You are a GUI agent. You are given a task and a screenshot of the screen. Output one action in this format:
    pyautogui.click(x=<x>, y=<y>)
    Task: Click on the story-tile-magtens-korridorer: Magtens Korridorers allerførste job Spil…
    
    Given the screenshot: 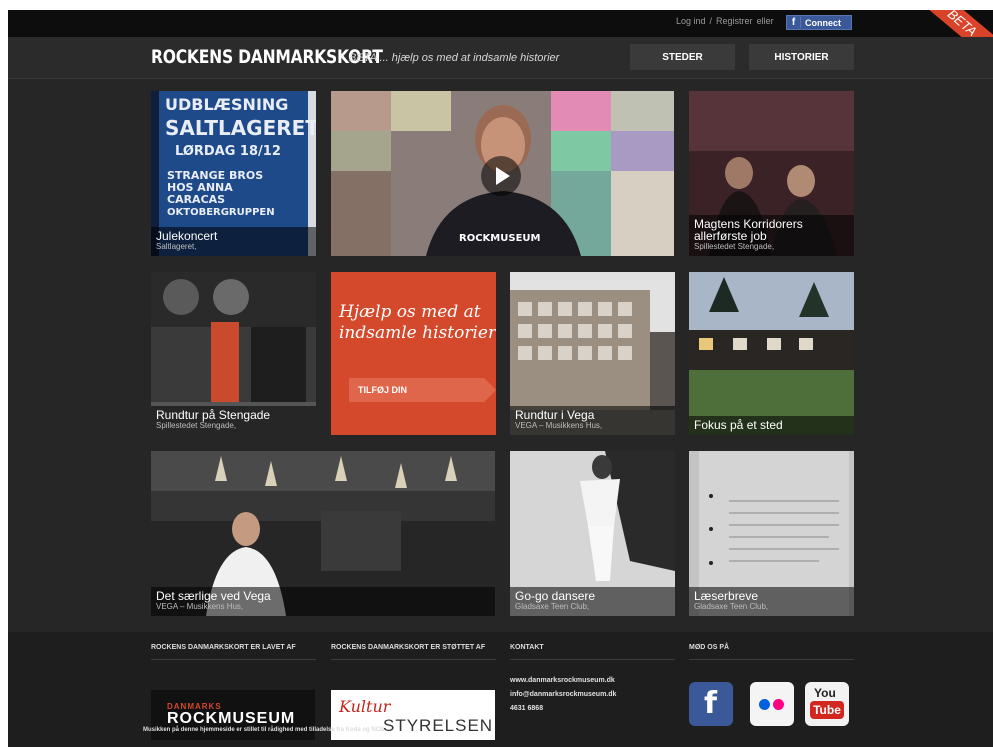 What is the action you would take?
    pyautogui.click(x=771, y=173)
    